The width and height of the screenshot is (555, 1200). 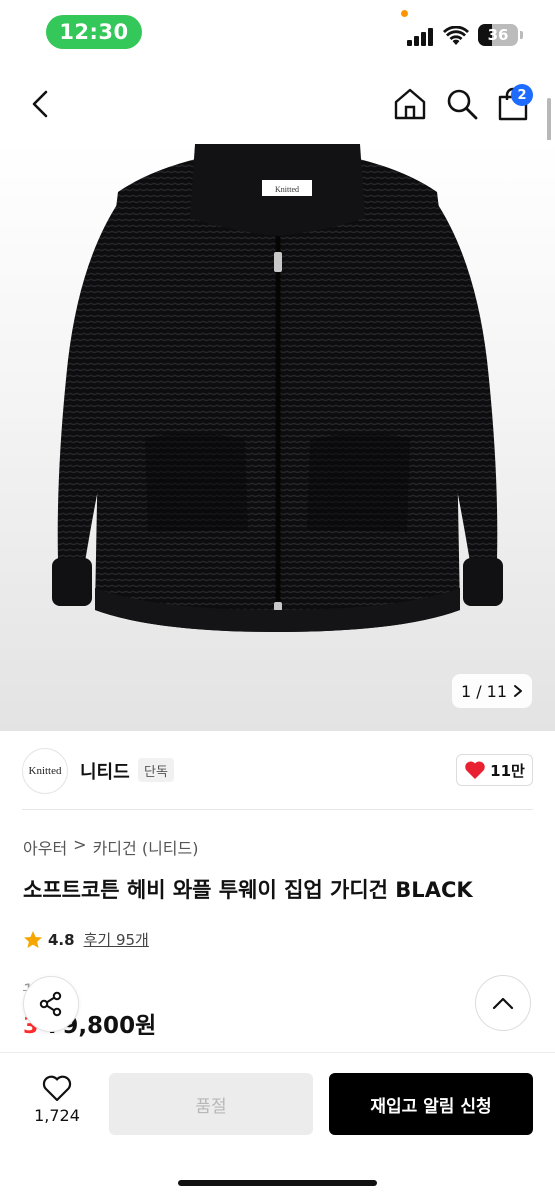 I want to click on cart-count-badge: 2, so click(x=522, y=95).